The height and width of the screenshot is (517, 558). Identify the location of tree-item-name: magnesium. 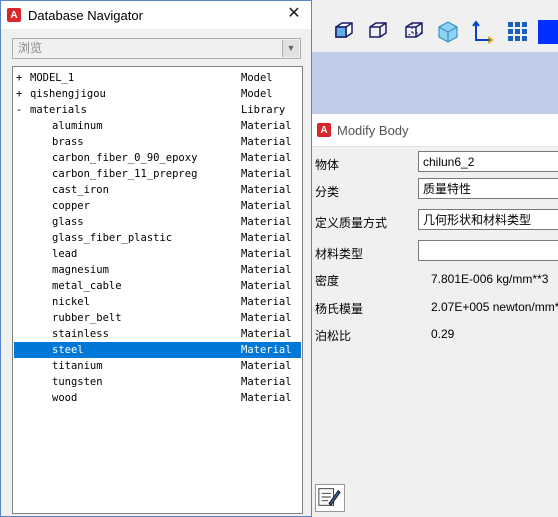
(80, 270).